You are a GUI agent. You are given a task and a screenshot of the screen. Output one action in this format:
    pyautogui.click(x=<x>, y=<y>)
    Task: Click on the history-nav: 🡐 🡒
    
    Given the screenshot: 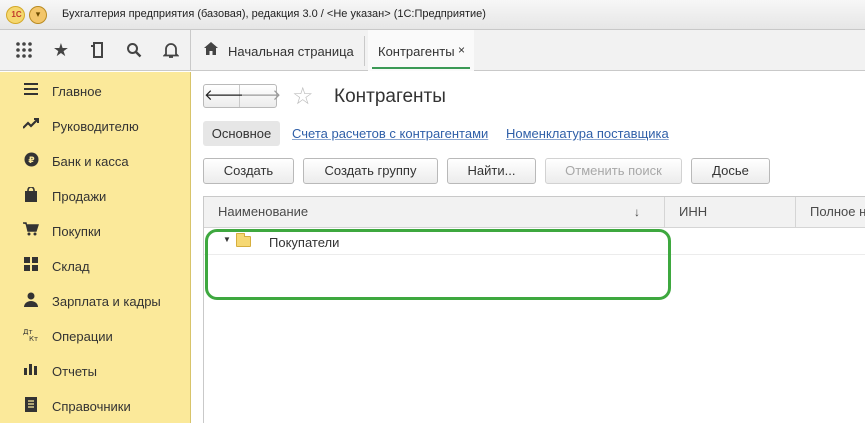 What is the action you would take?
    pyautogui.click(x=242, y=96)
    